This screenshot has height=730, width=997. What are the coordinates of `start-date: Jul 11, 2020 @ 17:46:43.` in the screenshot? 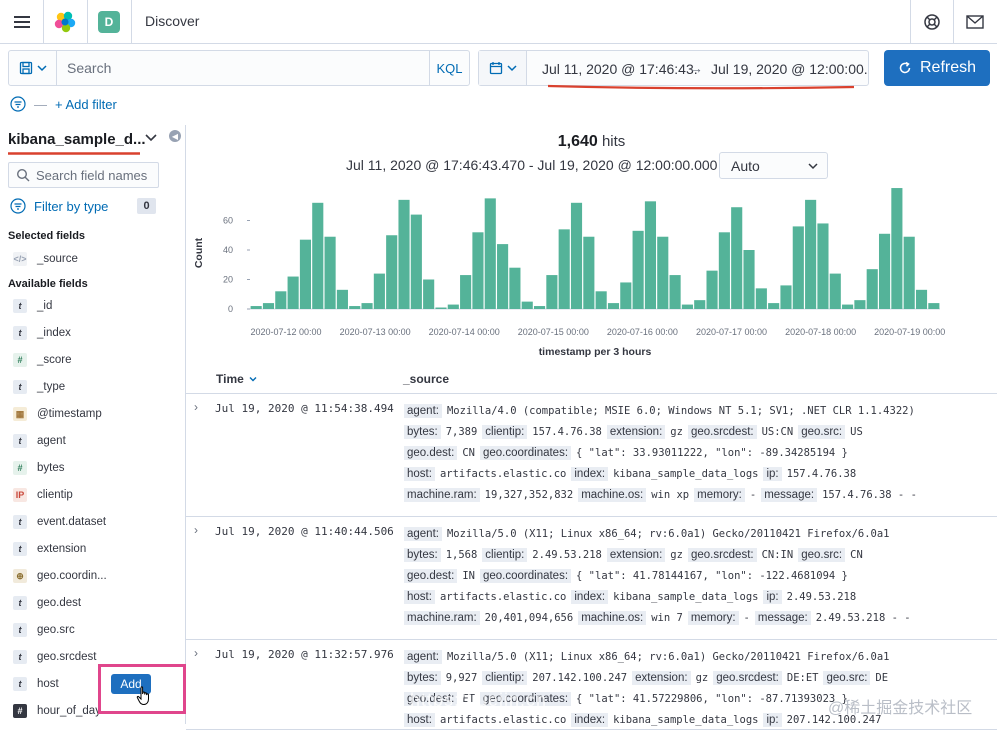 It's located at (620, 69).